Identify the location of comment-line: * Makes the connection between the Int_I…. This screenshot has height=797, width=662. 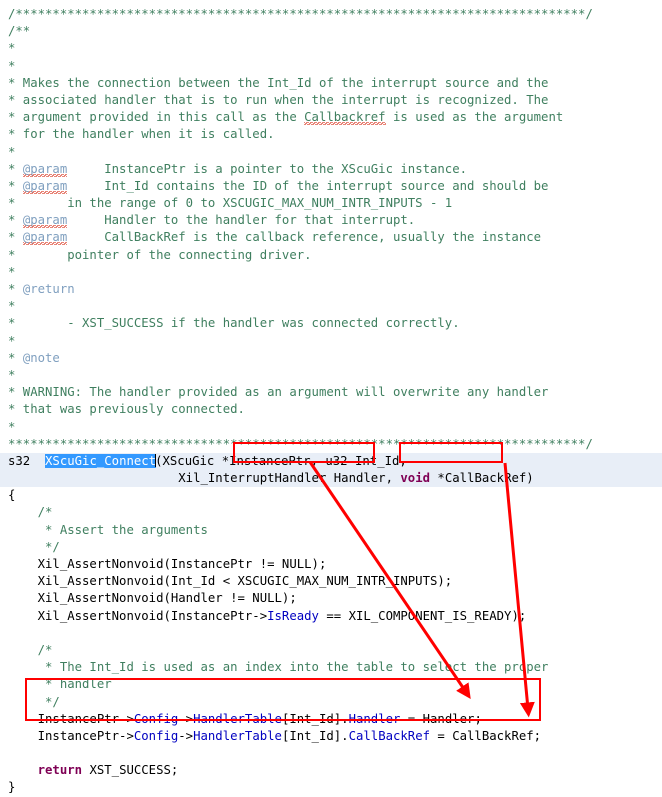
(331, 83).